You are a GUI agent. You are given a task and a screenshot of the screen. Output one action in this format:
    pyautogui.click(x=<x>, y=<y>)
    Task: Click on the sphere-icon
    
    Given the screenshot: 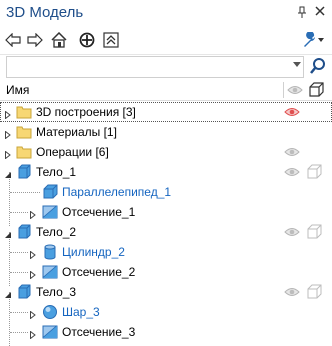 What is the action you would take?
    pyautogui.click(x=50, y=312)
    